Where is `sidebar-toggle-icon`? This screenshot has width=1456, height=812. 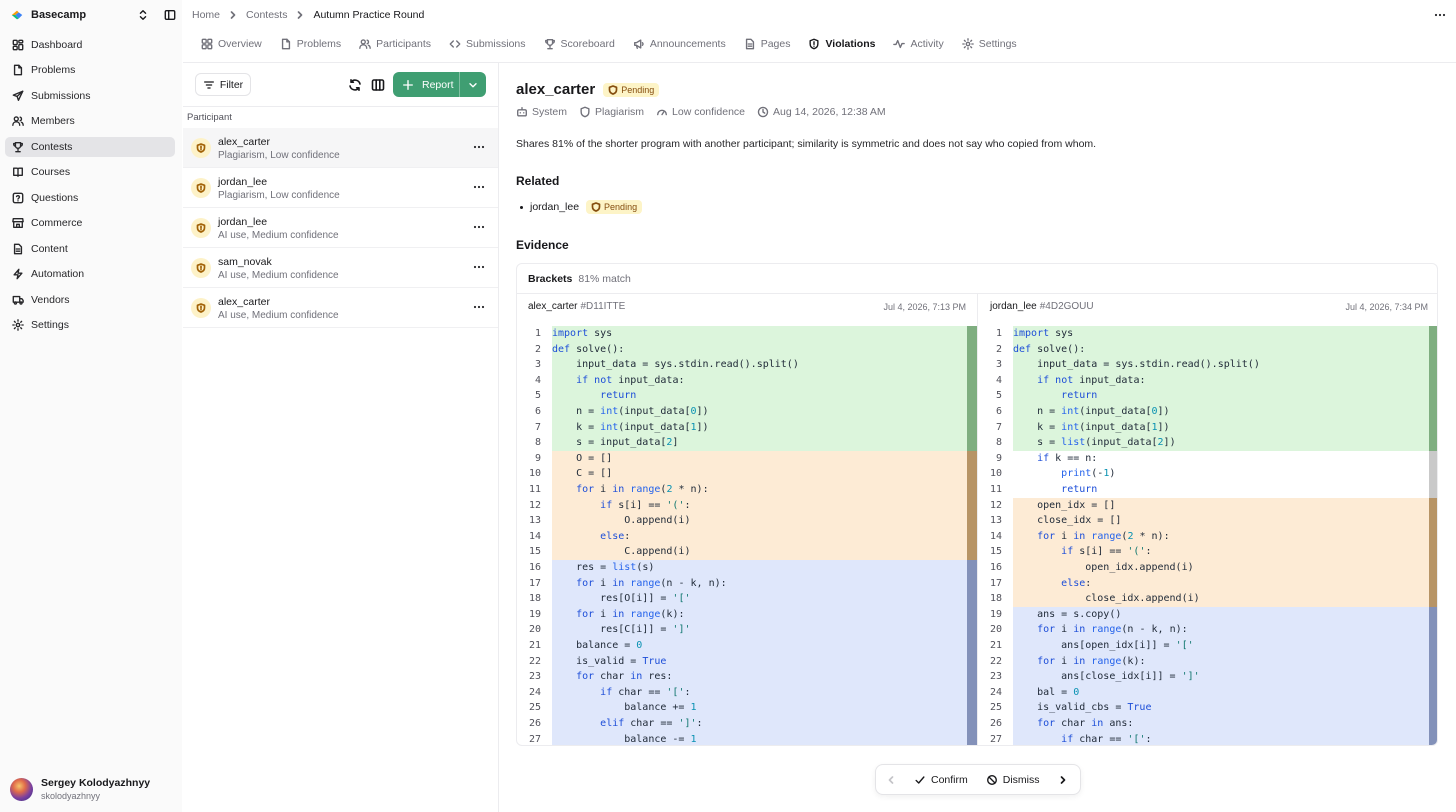
sidebar-toggle-icon is located at coordinates (170, 15).